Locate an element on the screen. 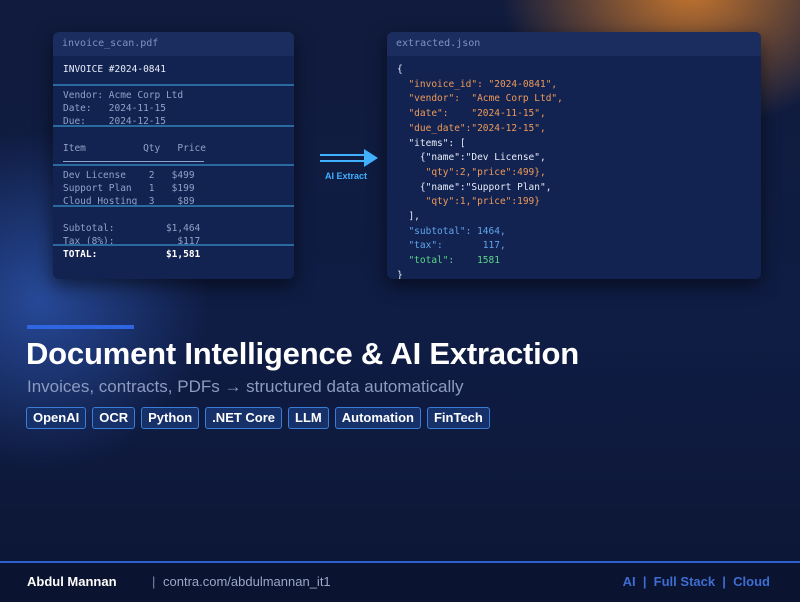 This screenshot has height=602, width=800. json-line: "total": 1581 is located at coordinates (480, 261).